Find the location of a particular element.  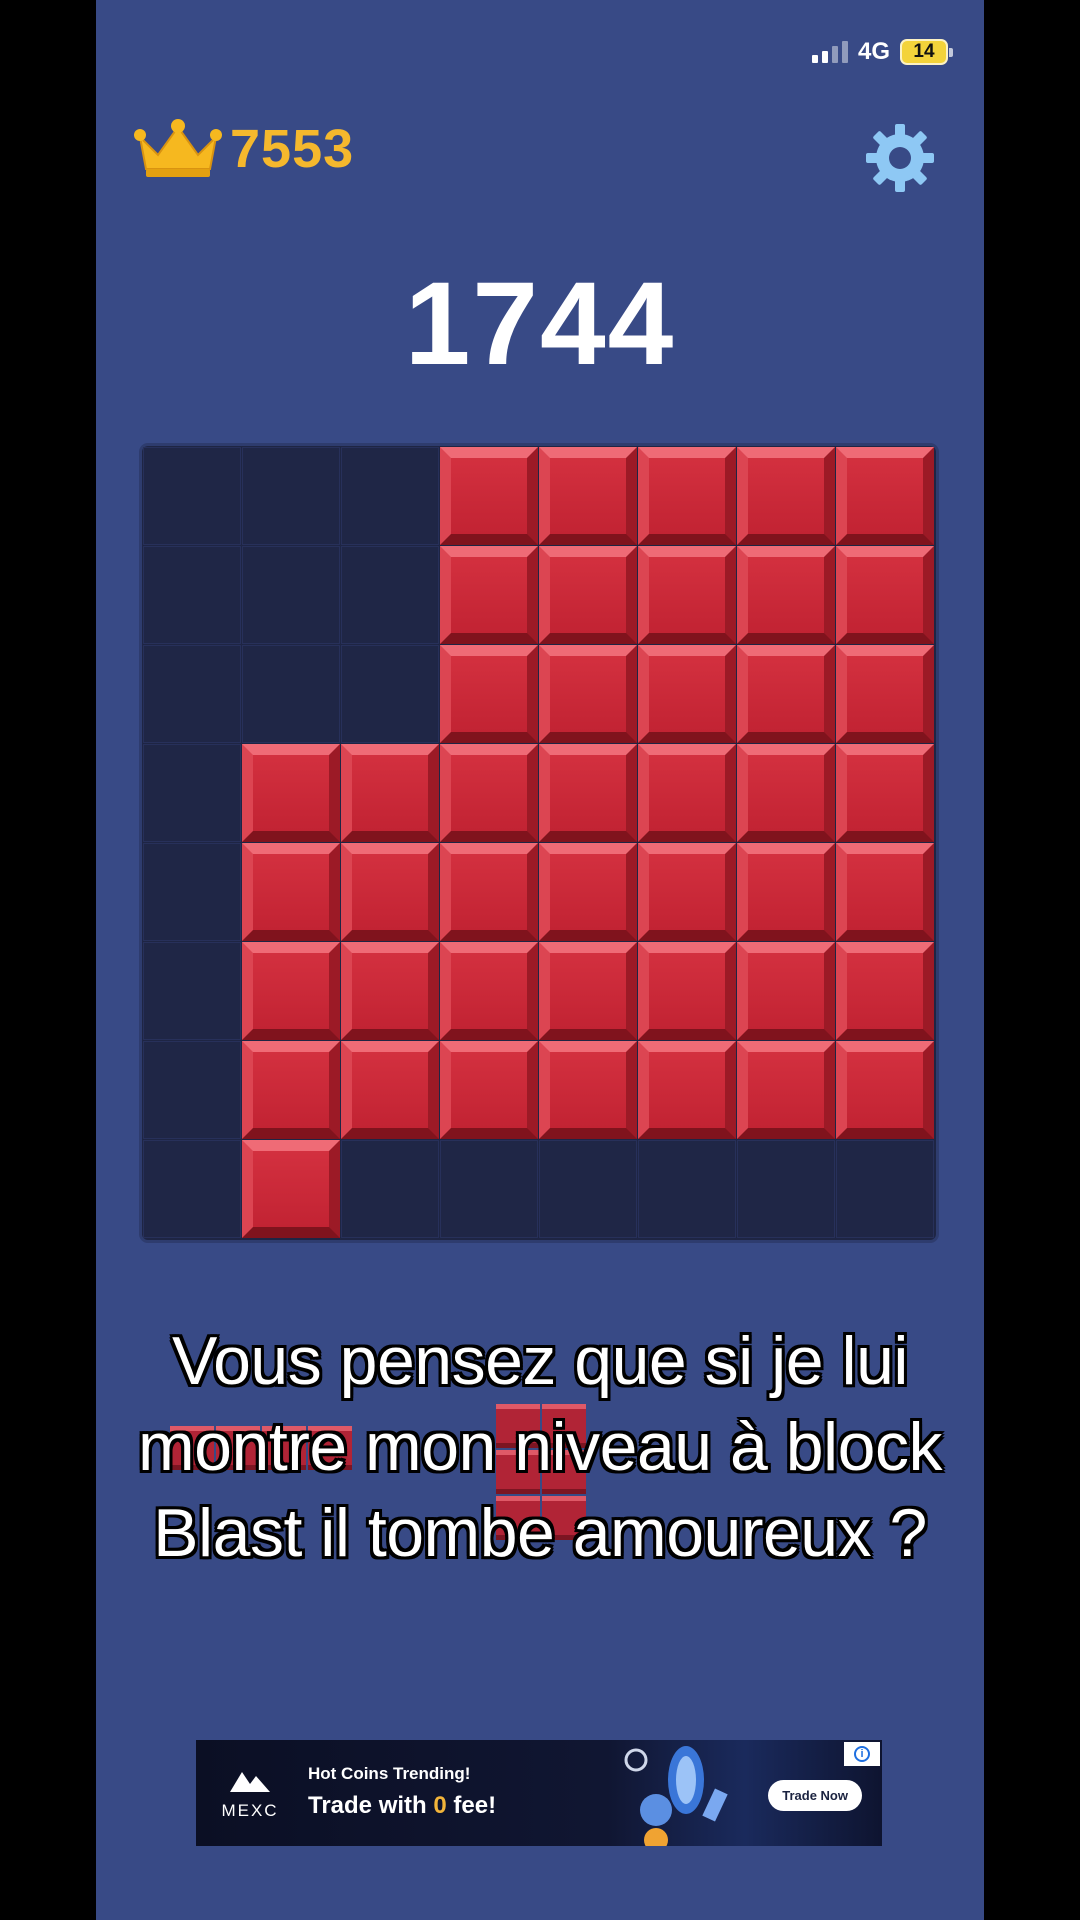

settings-button is located at coordinates (900, 158).